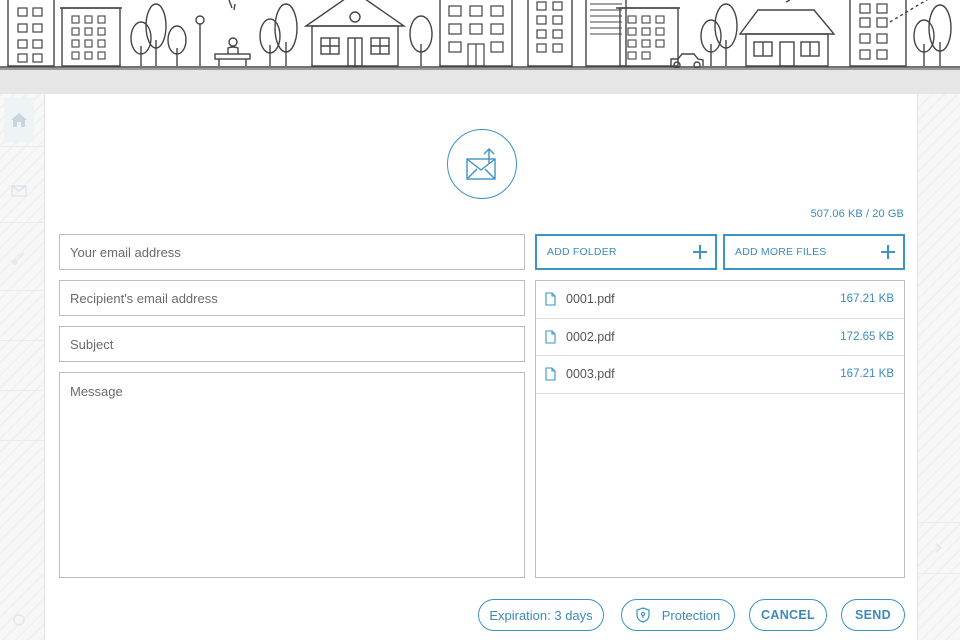  I want to click on send-label: SEND, so click(873, 615).